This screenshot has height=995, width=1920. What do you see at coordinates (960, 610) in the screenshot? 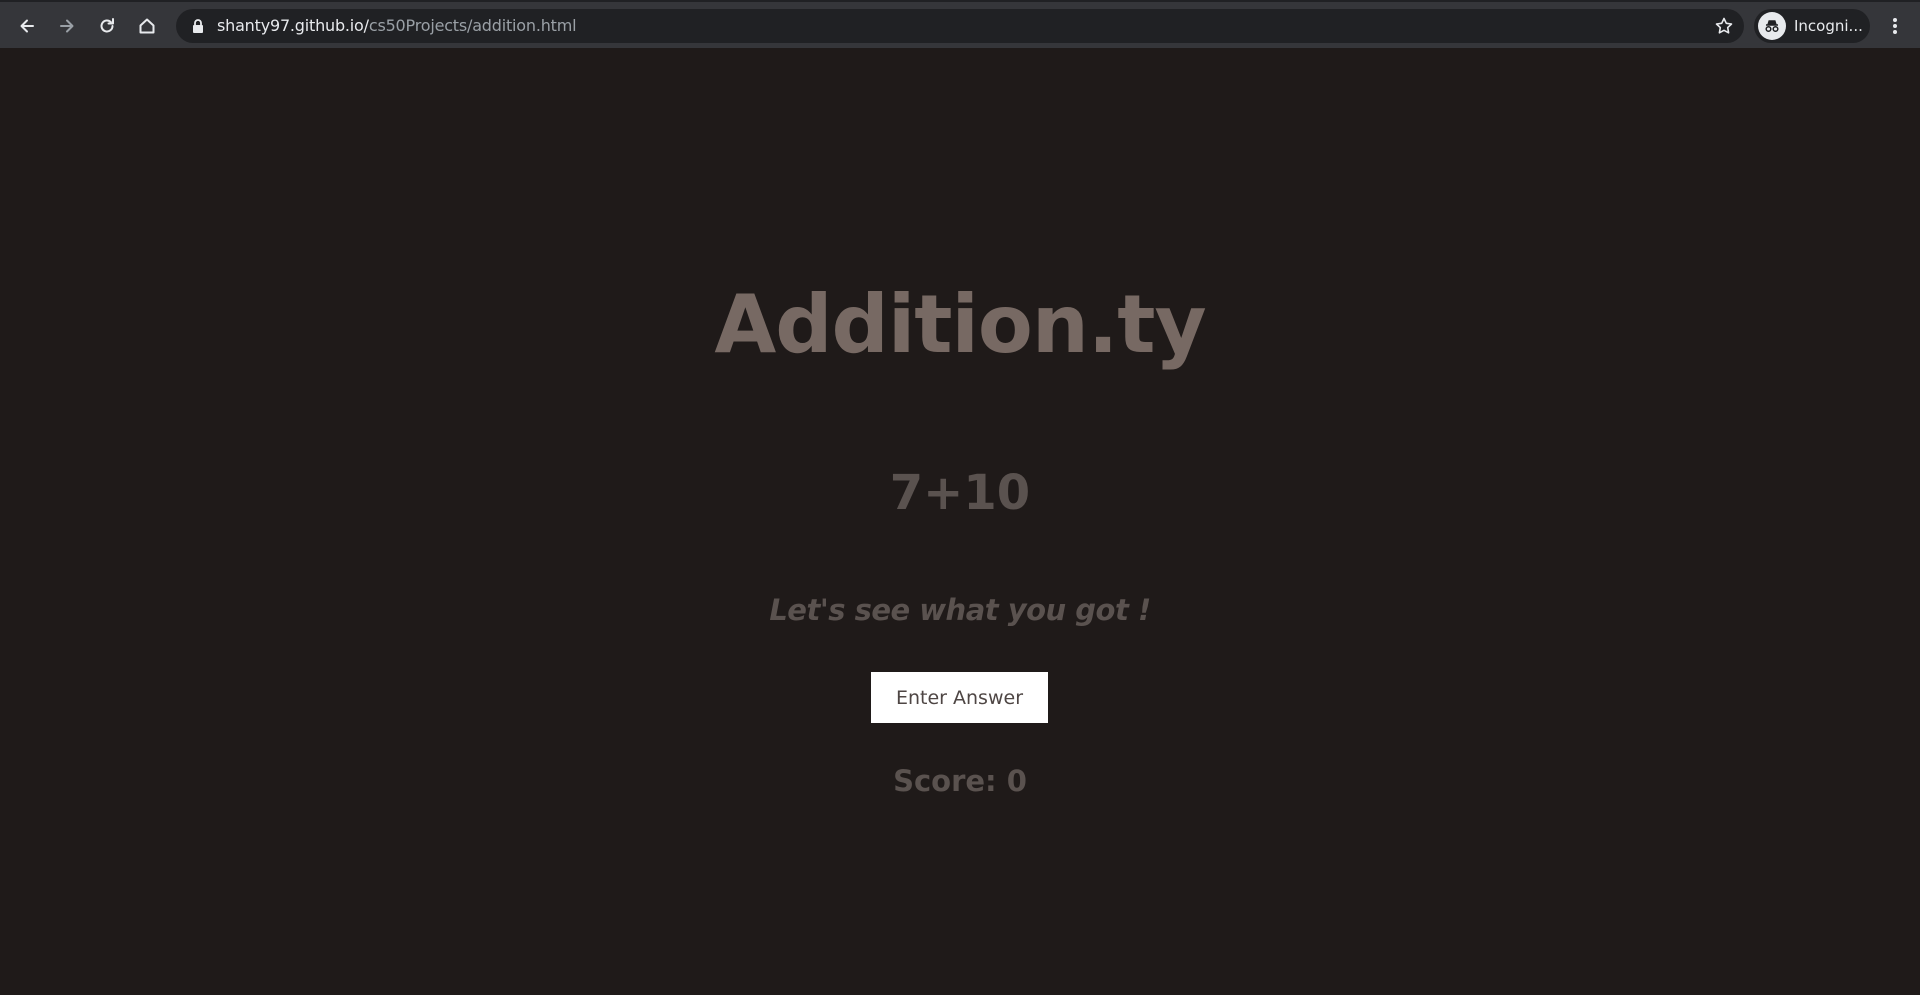
I see `tagline-message: Let's see what you got !` at bounding box center [960, 610].